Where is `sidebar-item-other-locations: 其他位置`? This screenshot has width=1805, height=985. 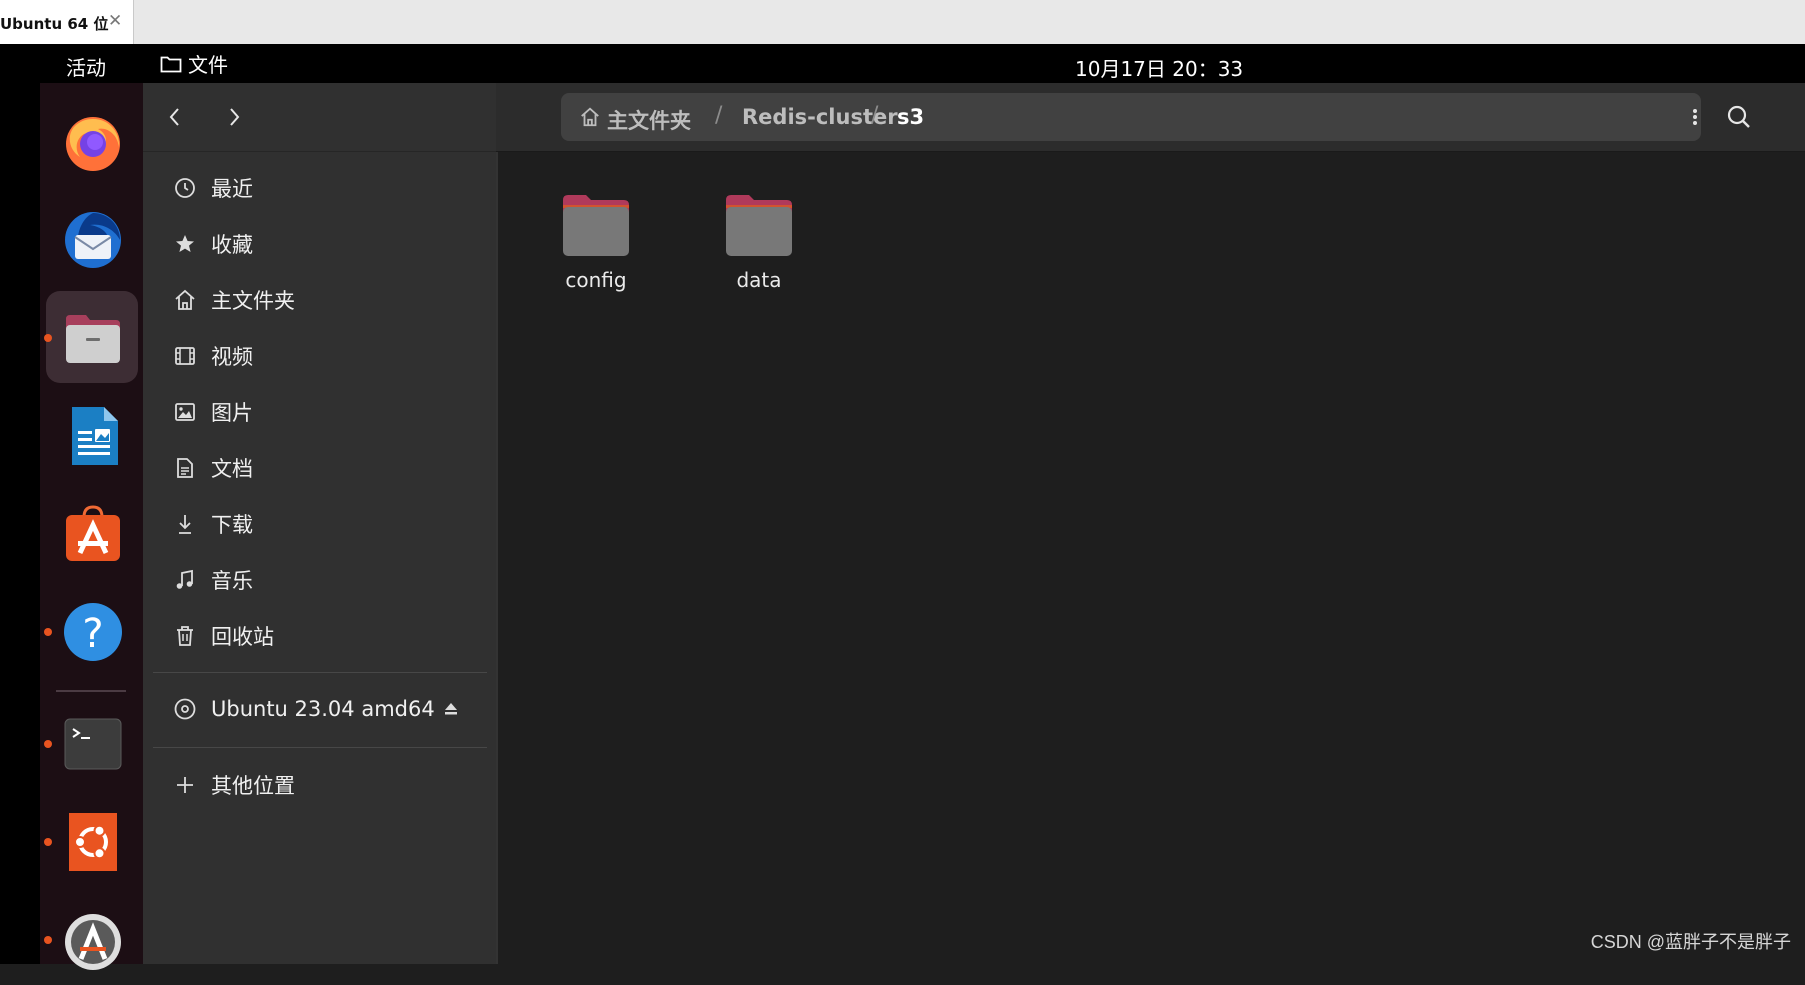
sidebar-item-other-locations: 其他位置 is located at coordinates (319, 785).